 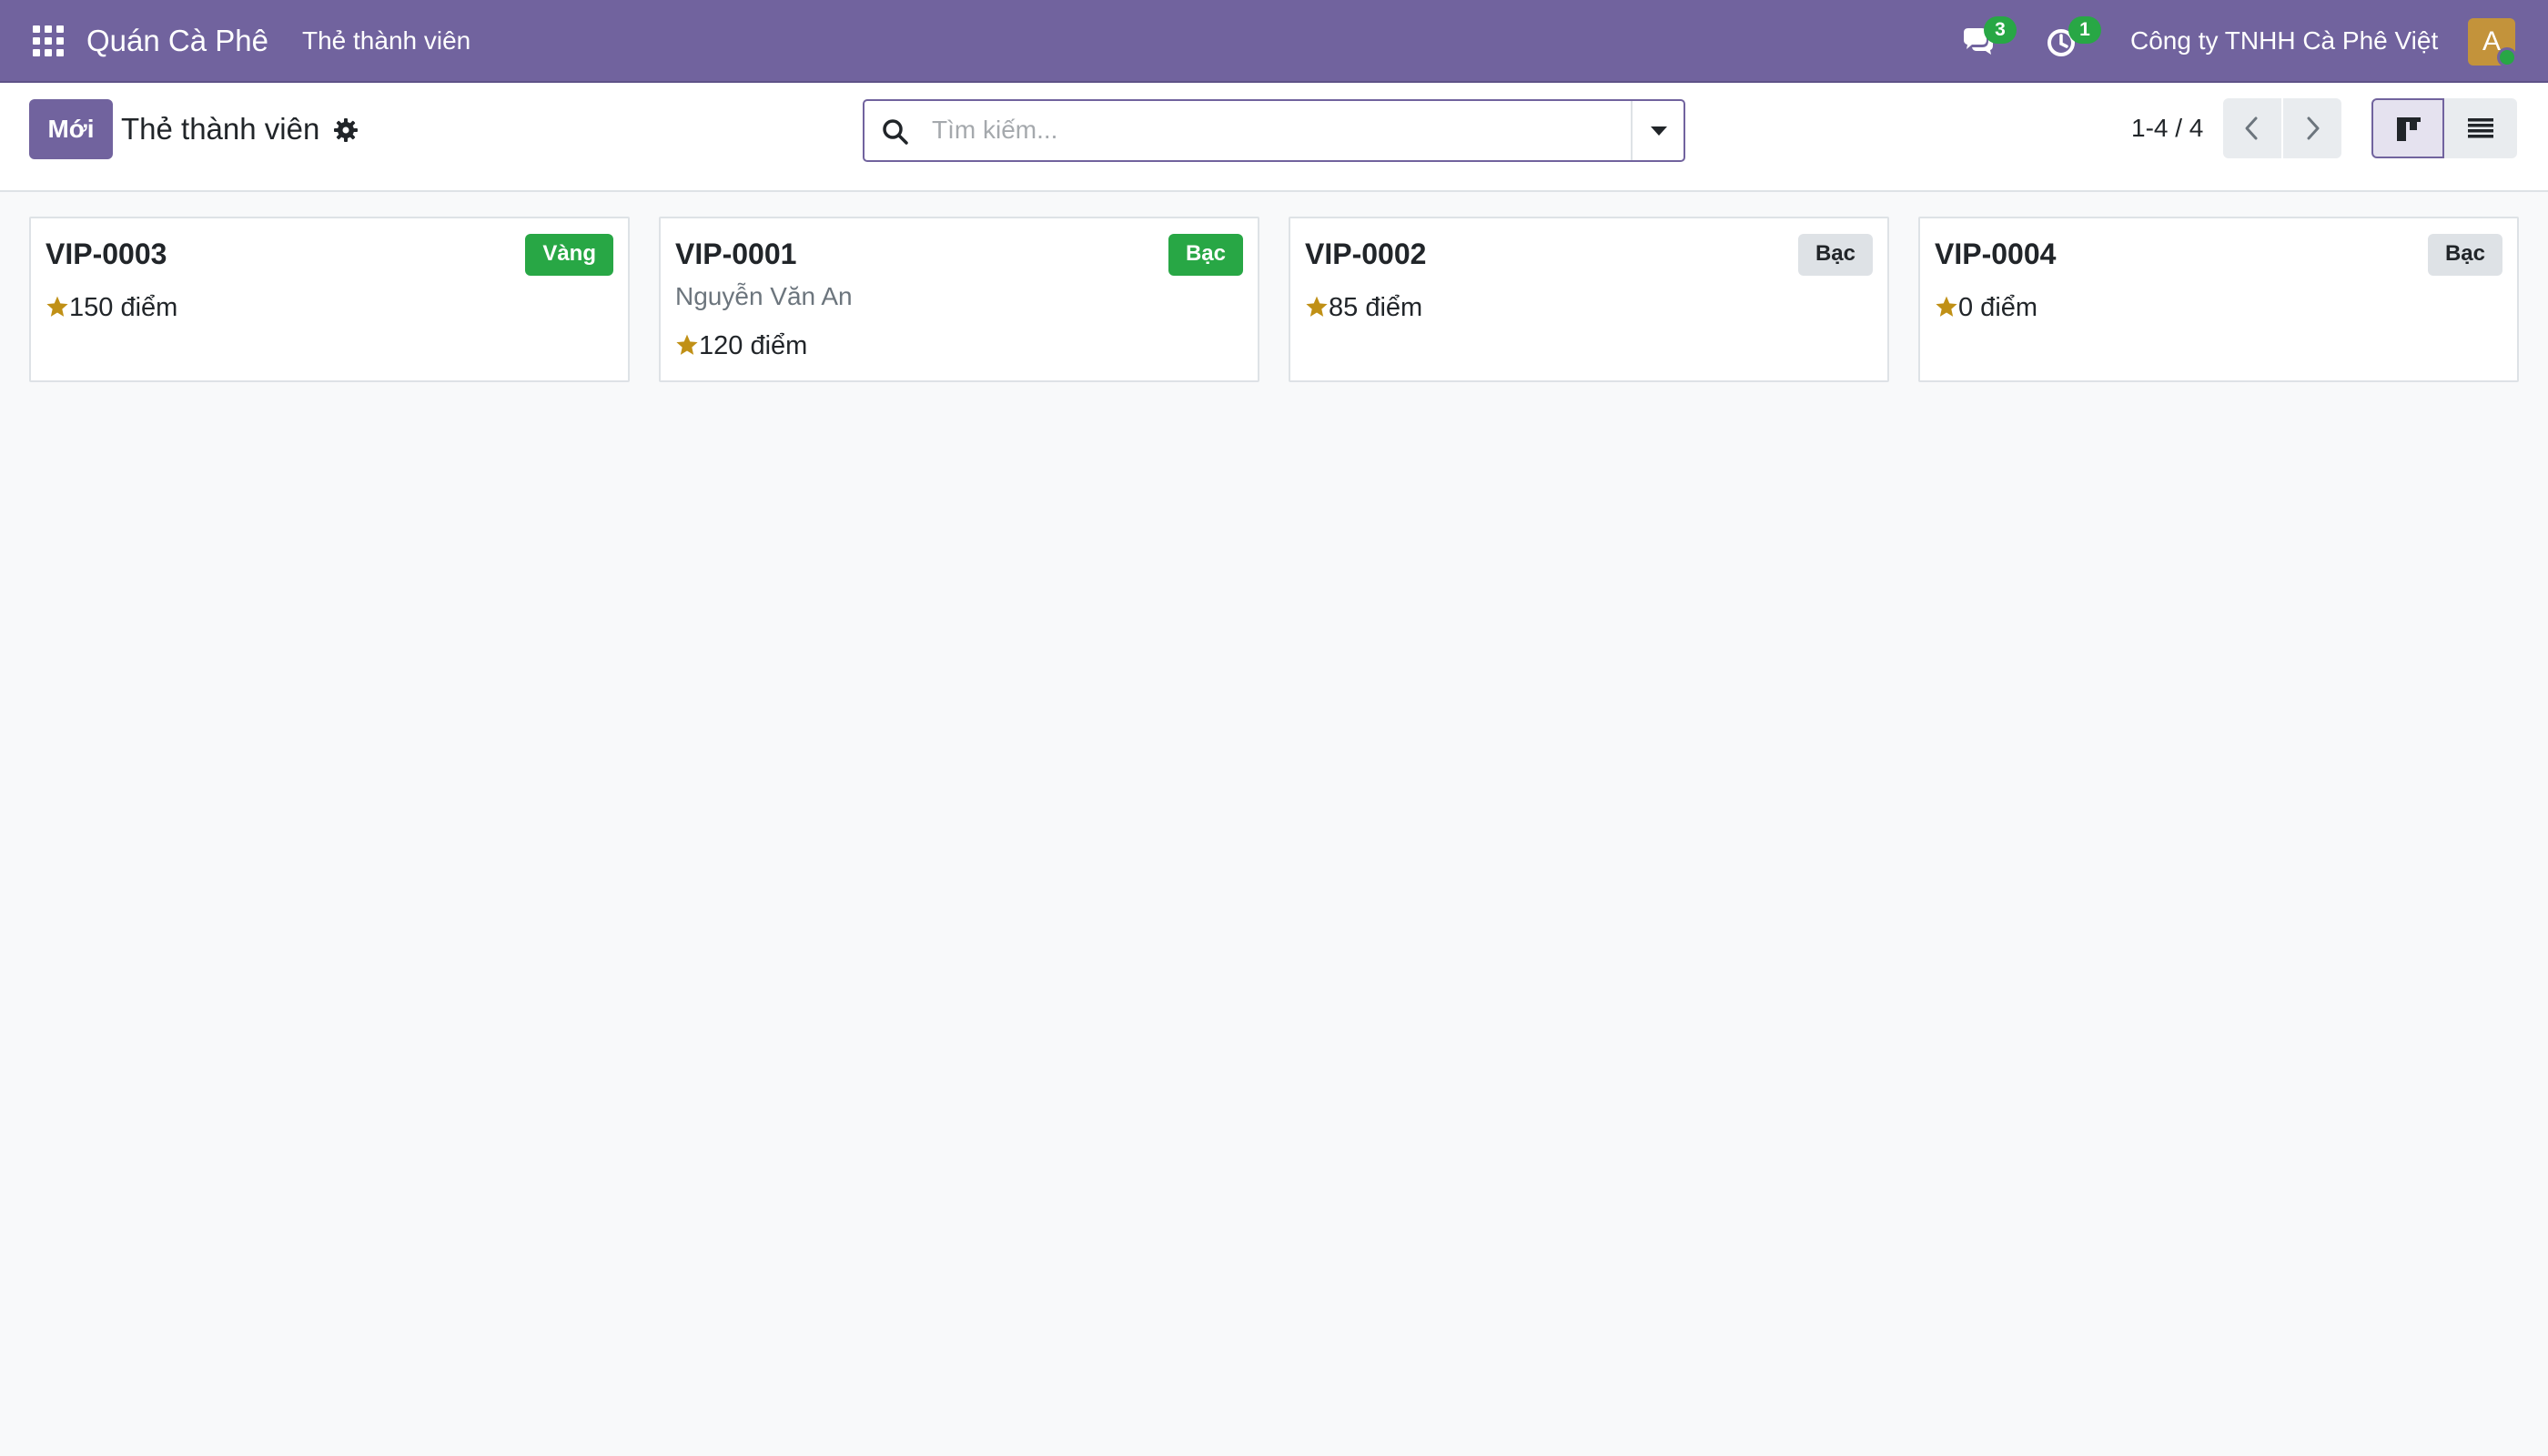 I want to click on caret-down-icon, so click(x=1659, y=131).